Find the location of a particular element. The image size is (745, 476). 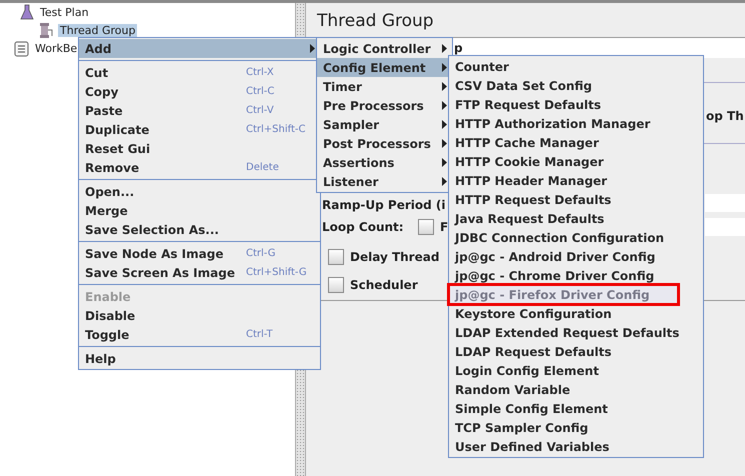

menu-item: LDAP Extended Request Defaults is located at coordinates (576, 332).